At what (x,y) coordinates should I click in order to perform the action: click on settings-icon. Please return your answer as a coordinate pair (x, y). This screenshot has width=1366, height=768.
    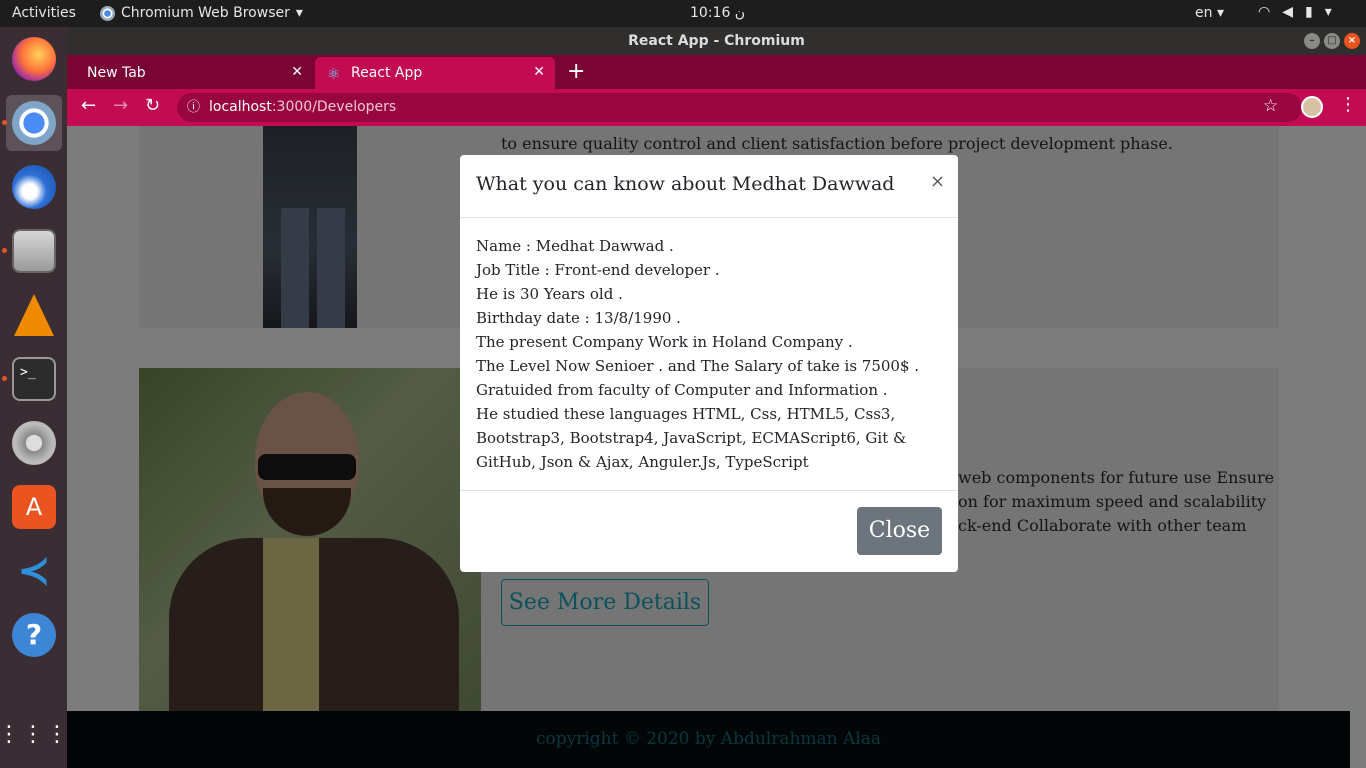
    Looking at the image, I should click on (34, 443).